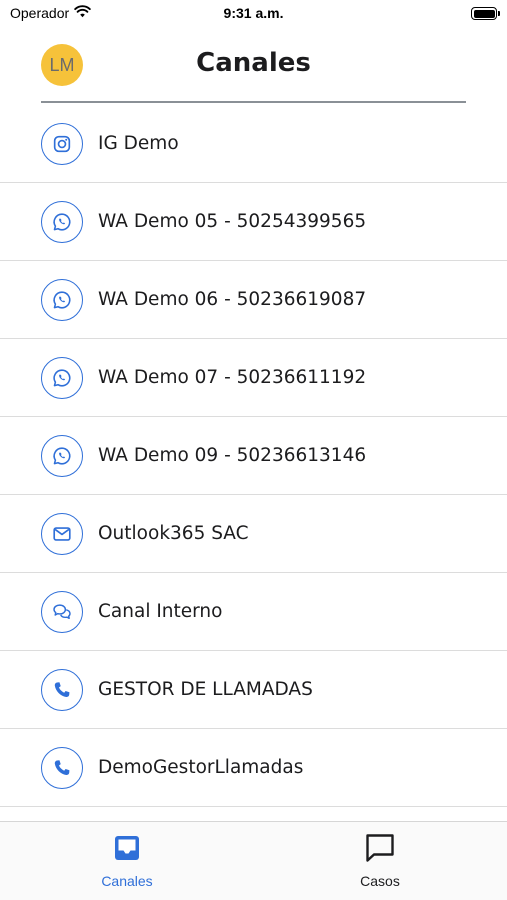 The width and height of the screenshot is (507, 900). Describe the element at coordinates (380, 848) in the screenshot. I see `message-icon` at that location.